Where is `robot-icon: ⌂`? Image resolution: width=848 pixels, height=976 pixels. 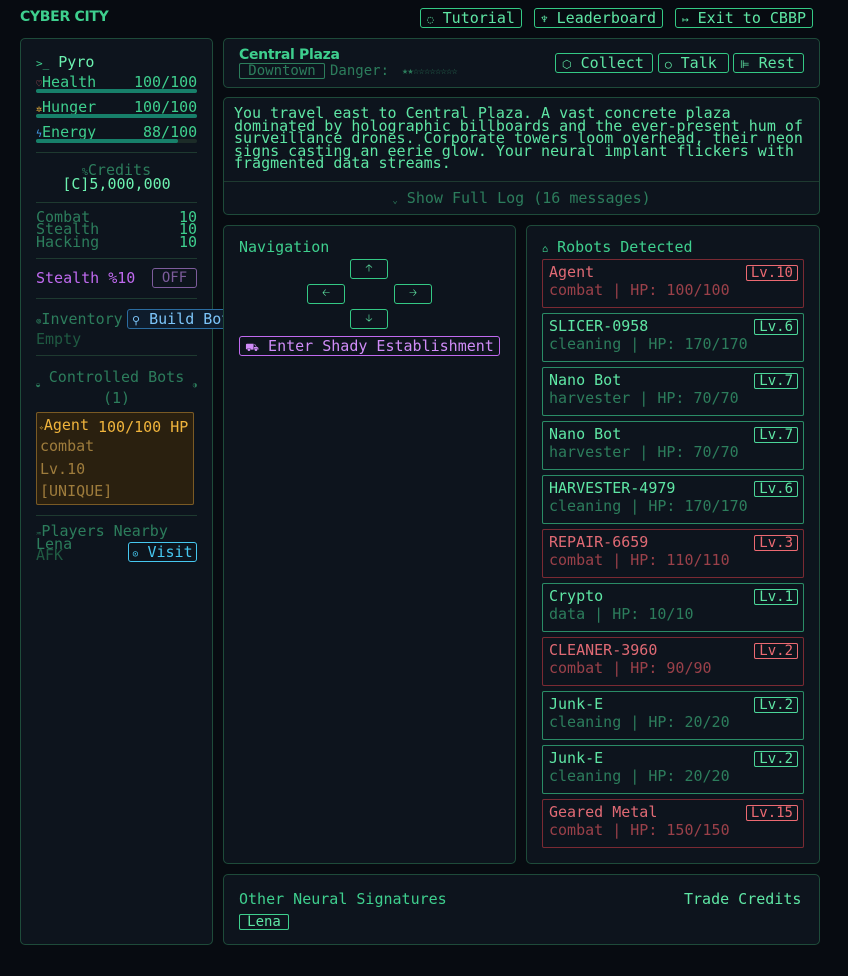 robot-icon: ⌂ is located at coordinates (545, 249).